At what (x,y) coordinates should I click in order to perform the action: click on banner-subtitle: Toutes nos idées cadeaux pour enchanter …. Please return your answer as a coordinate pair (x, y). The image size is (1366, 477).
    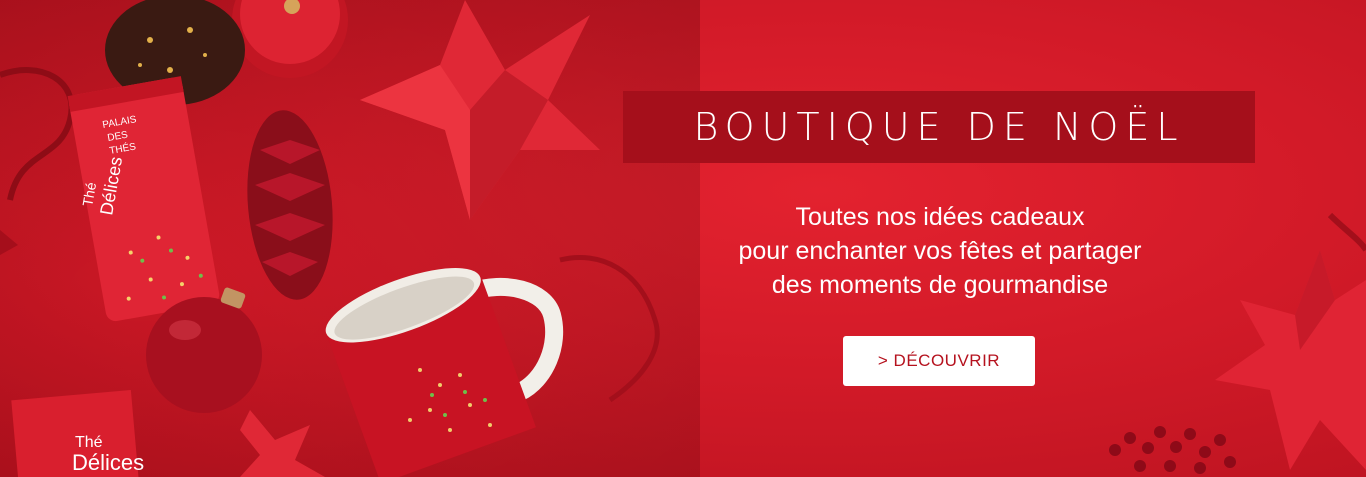
    Looking at the image, I should click on (940, 251).